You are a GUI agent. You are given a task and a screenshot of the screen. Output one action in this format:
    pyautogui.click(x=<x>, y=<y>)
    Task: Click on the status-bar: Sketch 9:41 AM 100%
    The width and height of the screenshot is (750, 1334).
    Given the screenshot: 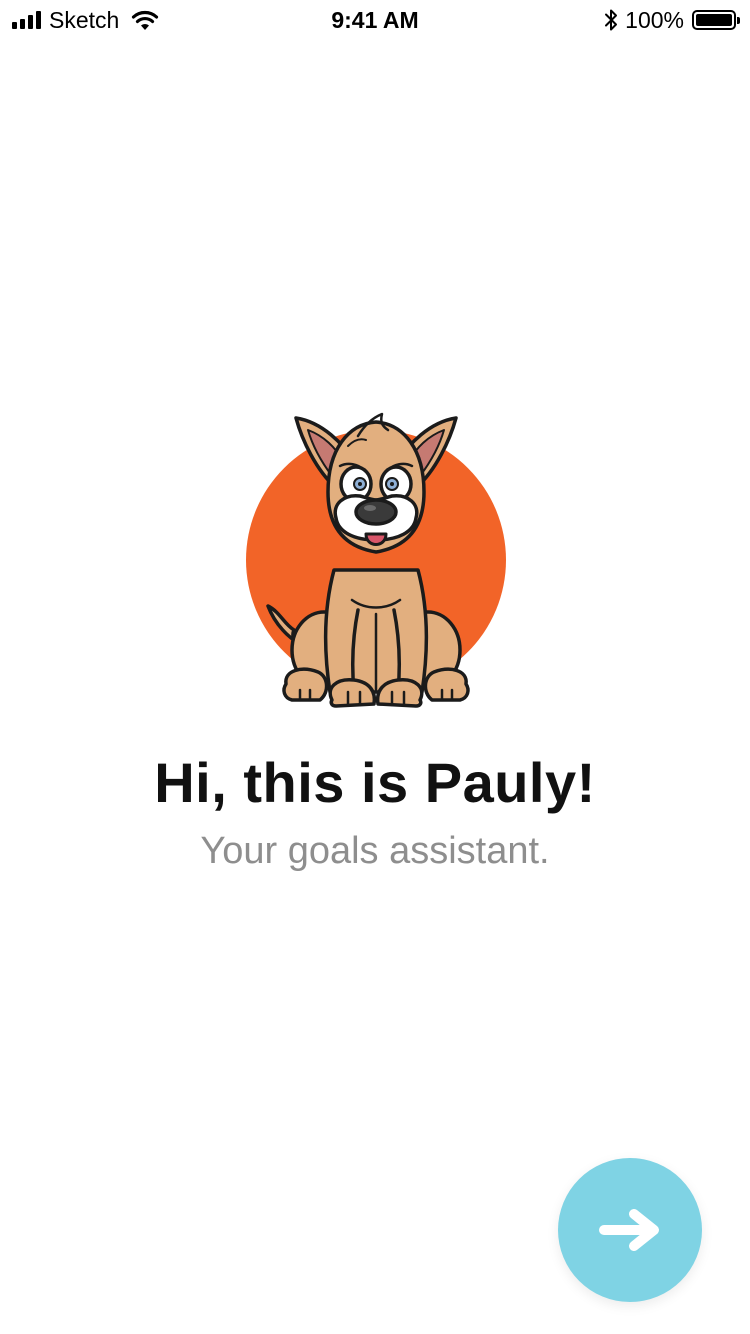 What is the action you would take?
    pyautogui.click(x=375, y=20)
    